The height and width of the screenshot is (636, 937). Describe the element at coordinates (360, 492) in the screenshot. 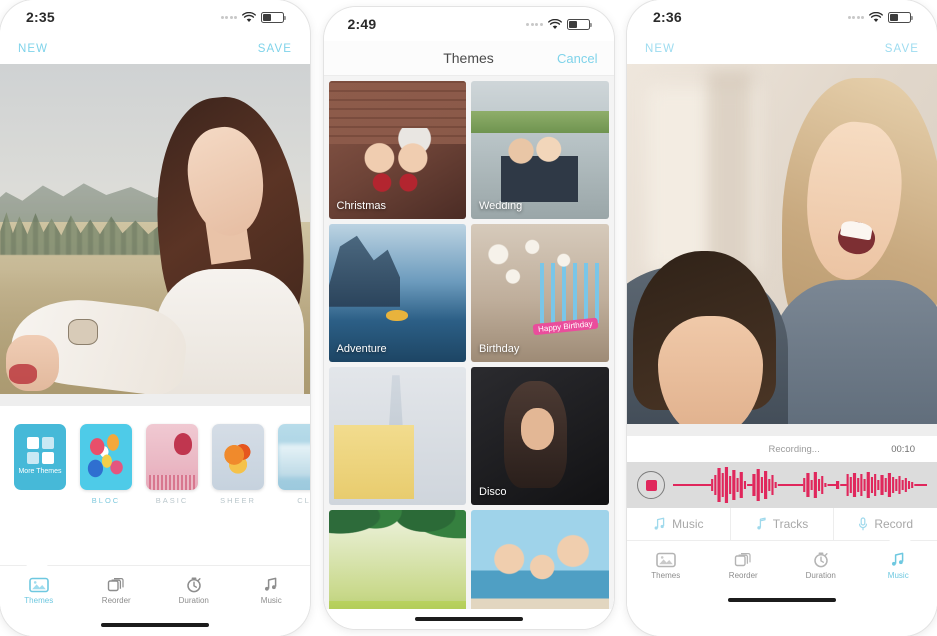

I see `theme-card-label: Romance` at that location.